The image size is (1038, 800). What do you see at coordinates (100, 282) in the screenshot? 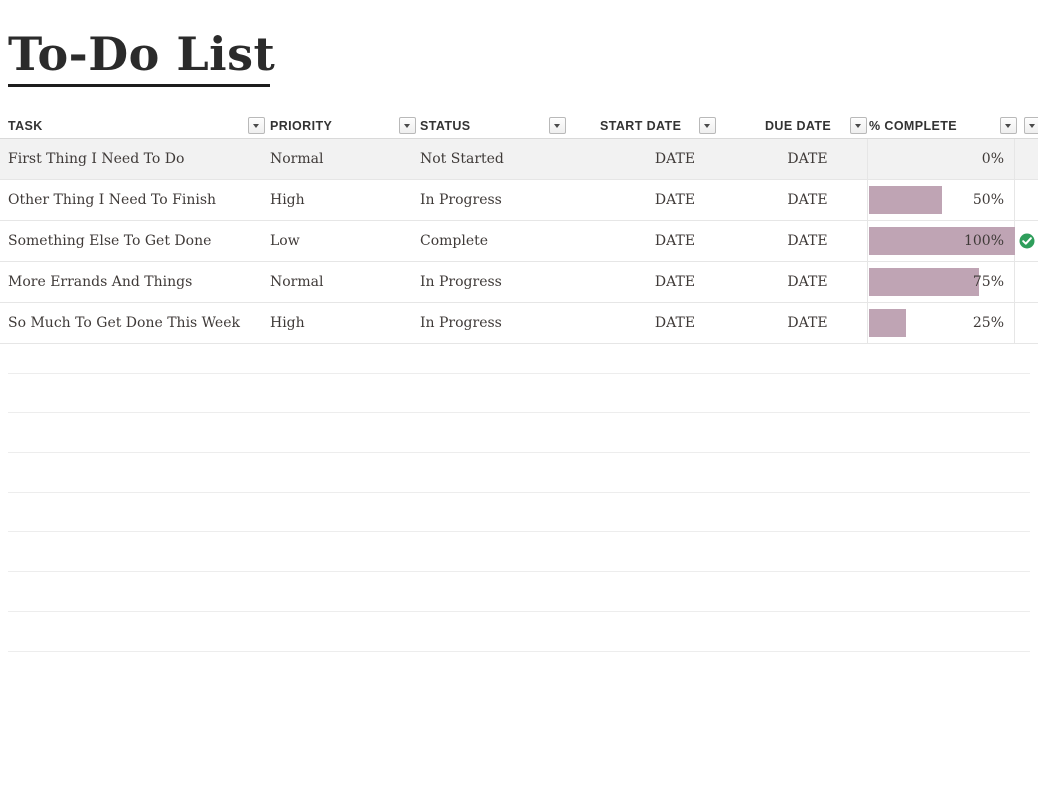
I see `cell-task: More Errands And Things` at bounding box center [100, 282].